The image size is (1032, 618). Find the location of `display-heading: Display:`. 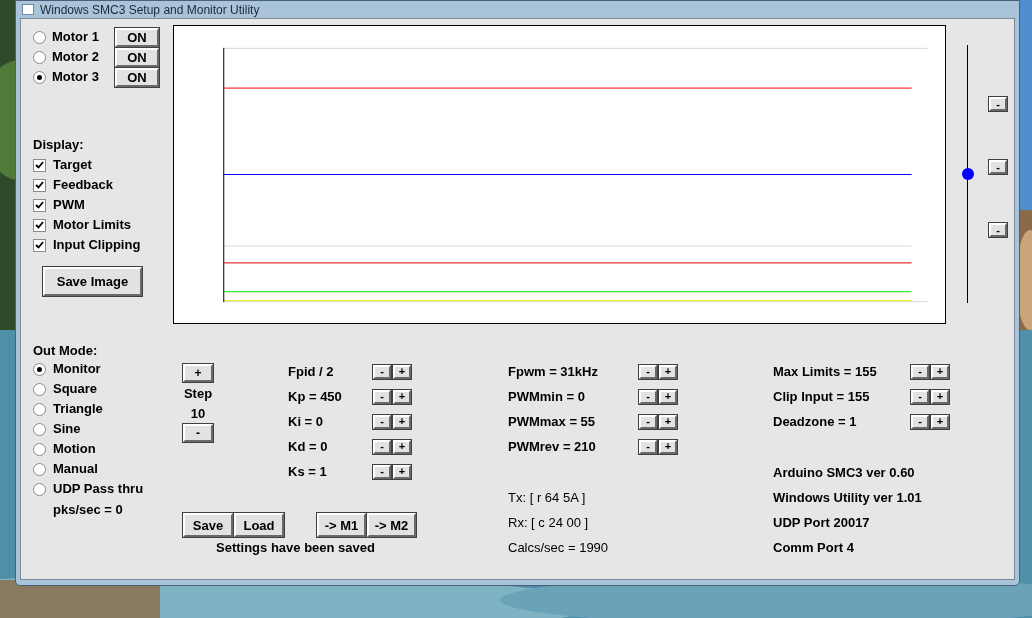

display-heading: Display: is located at coordinates (59, 145).